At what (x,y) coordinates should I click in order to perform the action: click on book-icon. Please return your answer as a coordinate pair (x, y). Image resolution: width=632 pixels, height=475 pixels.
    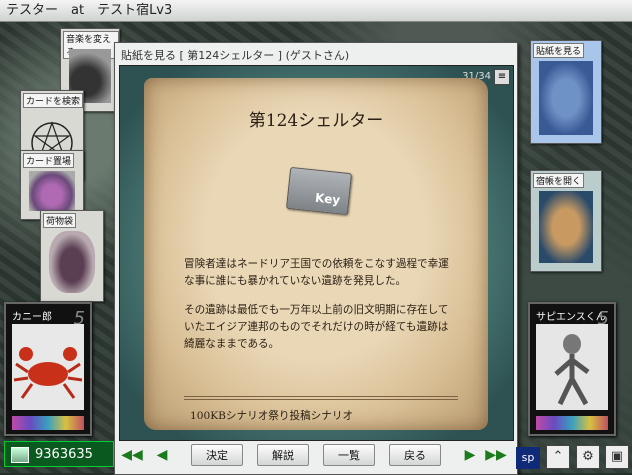
    Looking at the image, I should click on (566, 227).